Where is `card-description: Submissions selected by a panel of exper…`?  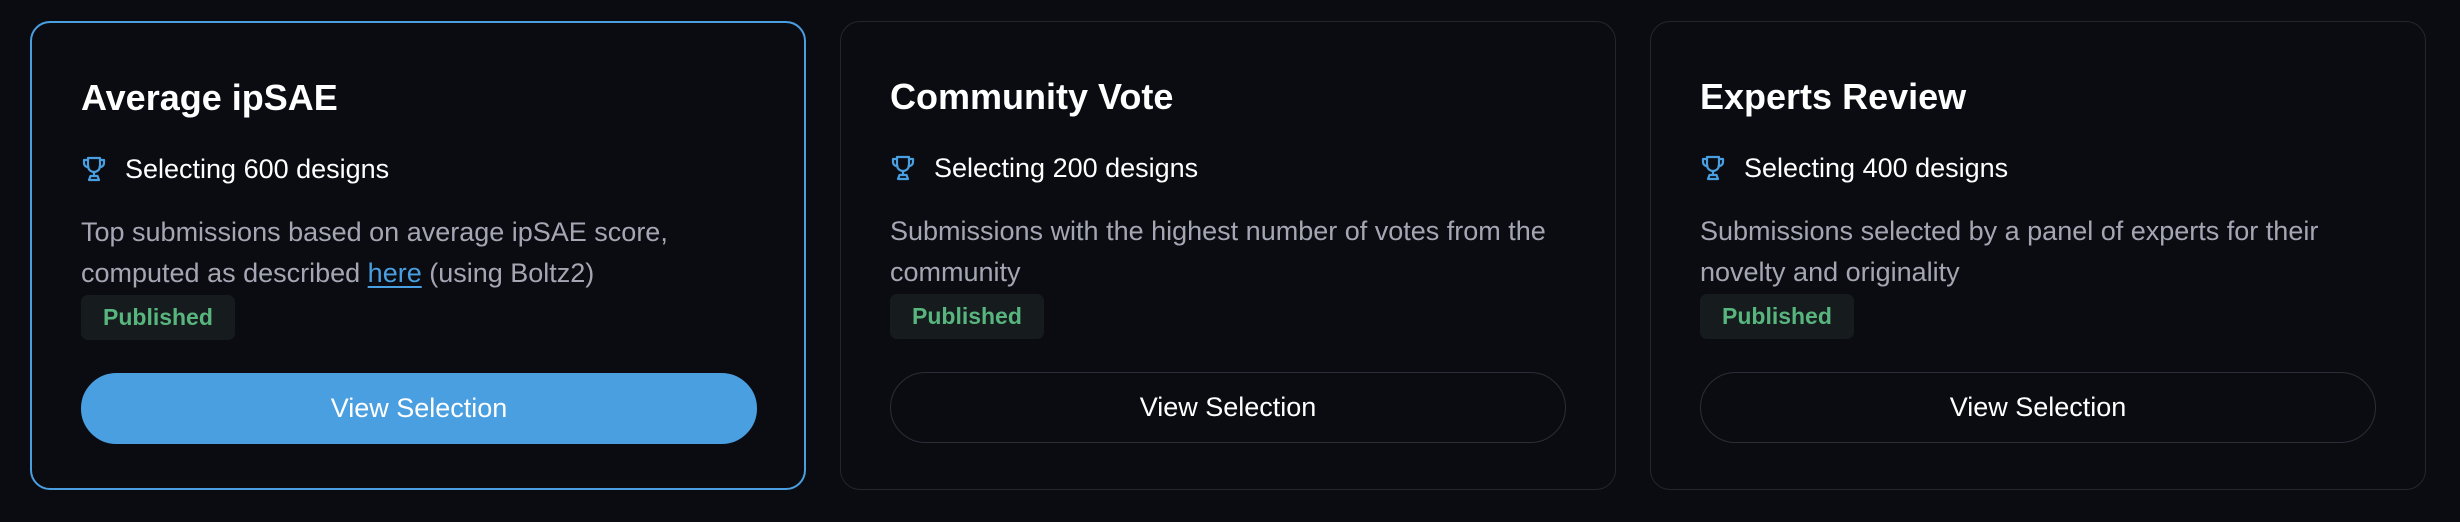
card-description: Submissions selected by a panel of exper… is located at coordinates (2009, 251).